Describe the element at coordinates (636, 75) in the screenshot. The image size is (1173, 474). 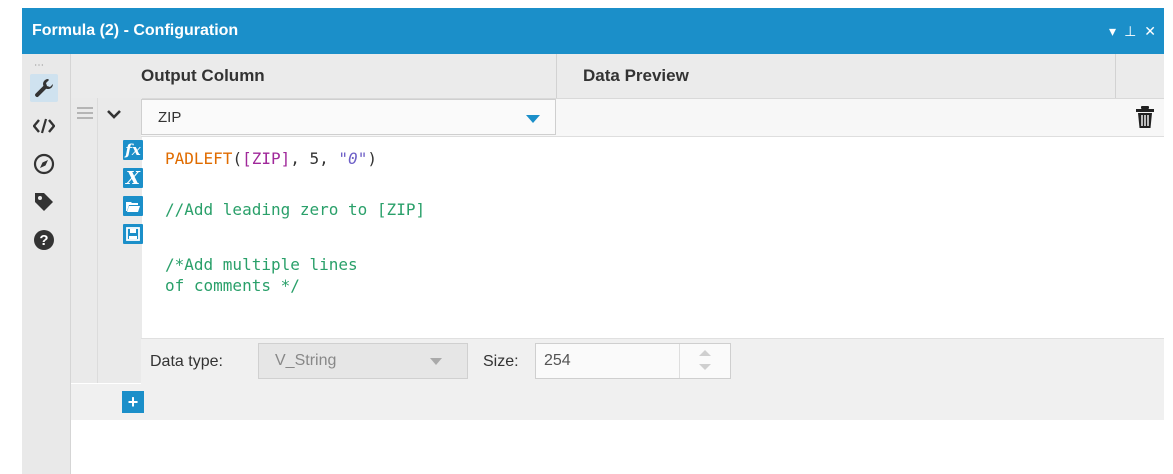
I see `data-preview-header: Data Preview` at that location.